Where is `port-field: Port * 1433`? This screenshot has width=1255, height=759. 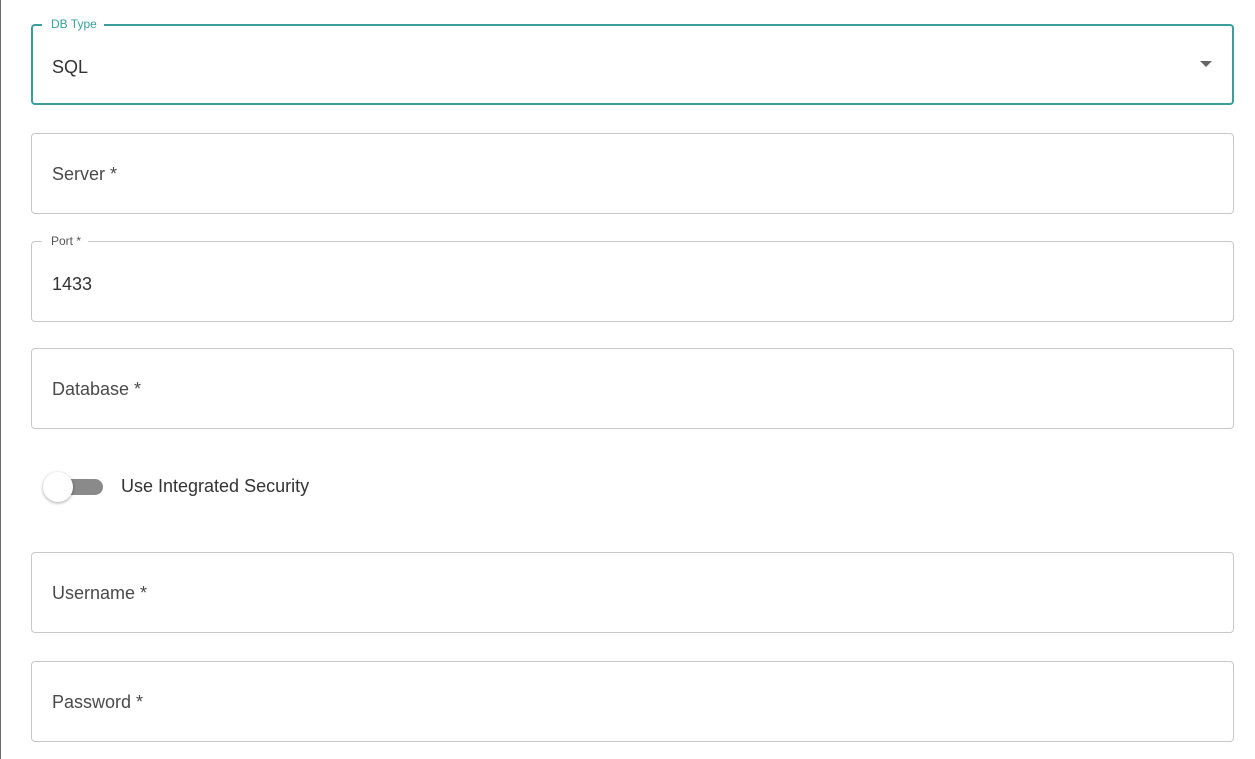
port-field: Port * 1433 is located at coordinates (632, 277).